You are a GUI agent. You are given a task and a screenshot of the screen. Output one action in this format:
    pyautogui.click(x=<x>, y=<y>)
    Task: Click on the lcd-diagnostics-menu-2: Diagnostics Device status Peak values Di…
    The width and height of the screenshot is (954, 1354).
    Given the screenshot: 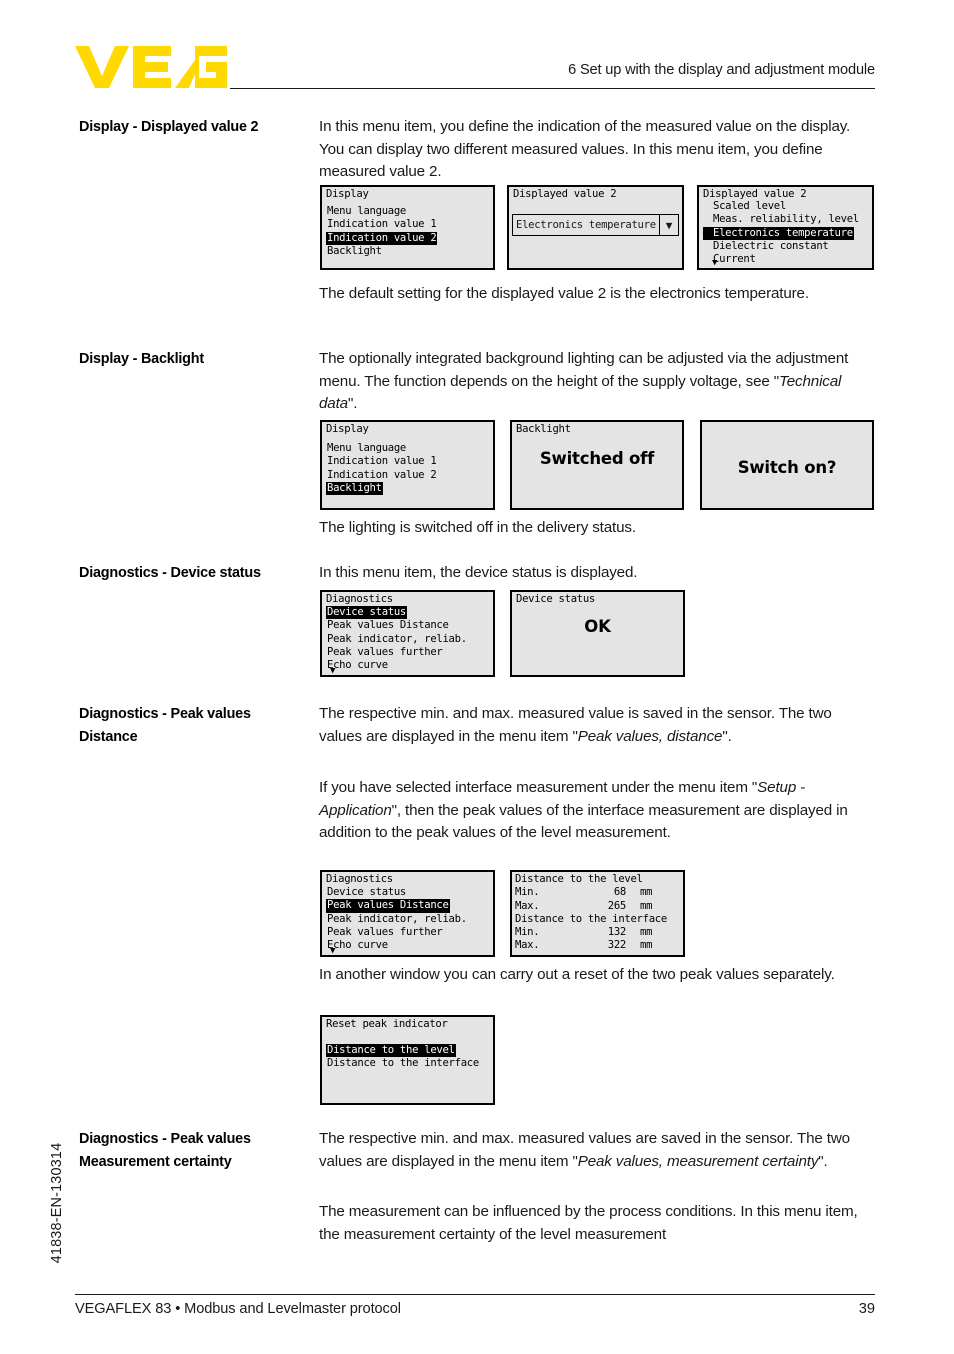 What is the action you would take?
    pyautogui.click(x=407, y=913)
    